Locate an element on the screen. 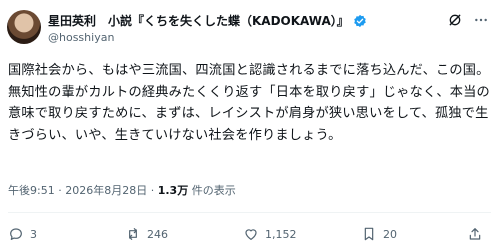  share-icon is located at coordinates (475, 234).